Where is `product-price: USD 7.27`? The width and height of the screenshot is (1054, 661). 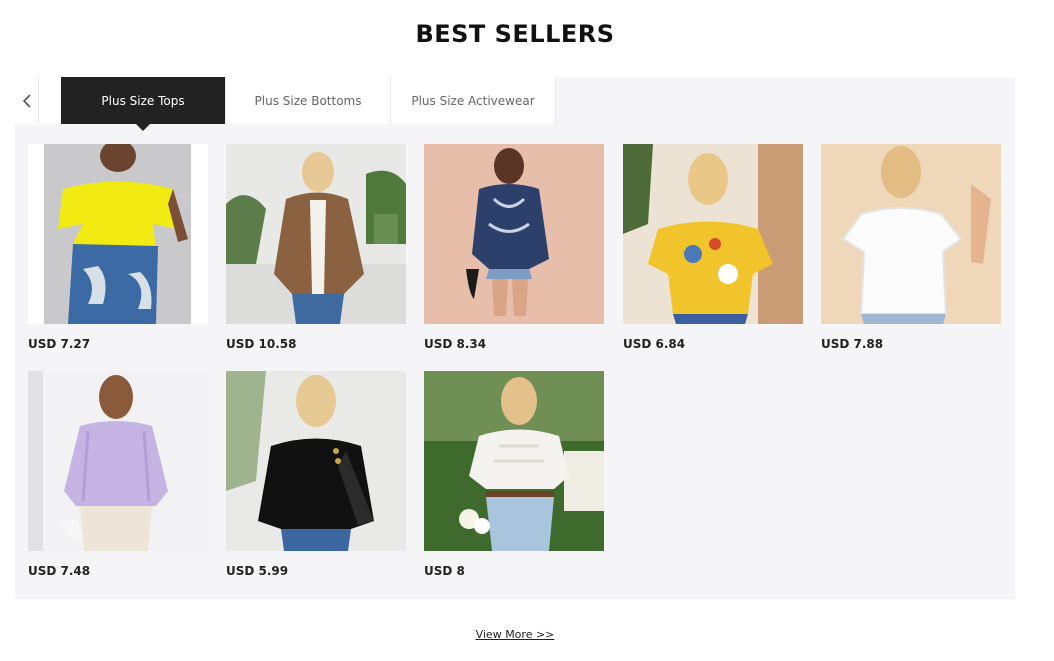
product-price: USD 7.27 is located at coordinates (59, 344).